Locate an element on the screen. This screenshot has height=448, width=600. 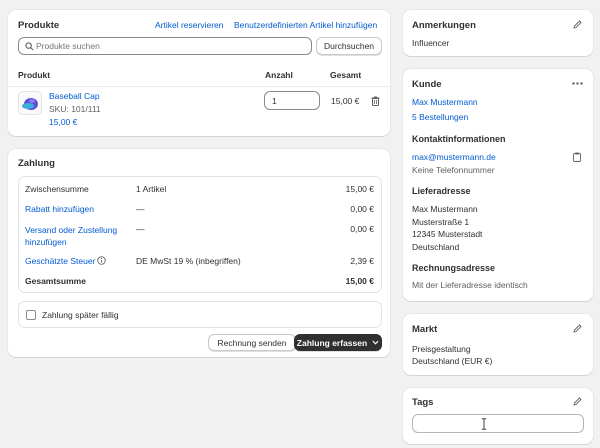
tags-input is located at coordinates (498, 423).